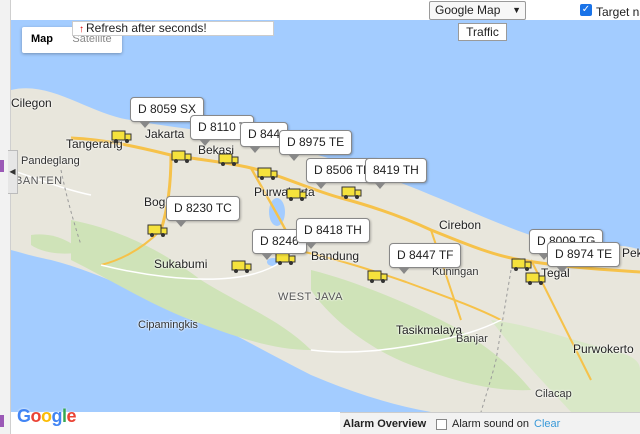 This screenshot has width=640, height=434. What do you see at coordinates (31, 103) in the screenshot?
I see `place-label: Cilegon` at bounding box center [31, 103].